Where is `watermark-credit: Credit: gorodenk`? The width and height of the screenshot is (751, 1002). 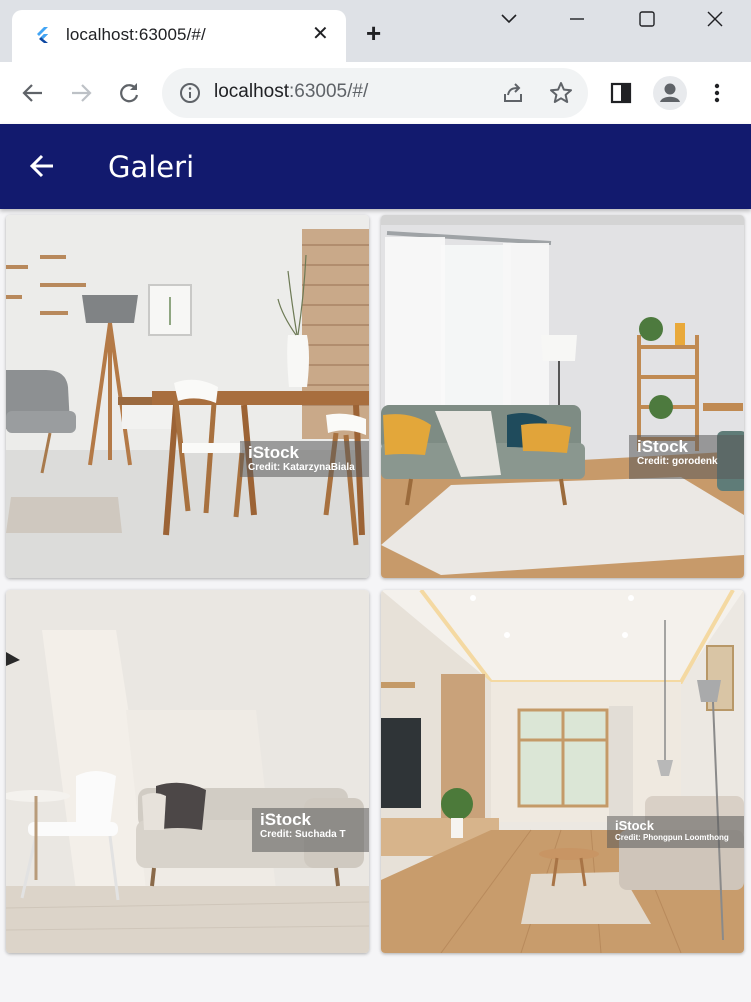 watermark-credit: Credit: gorodenk is located at coordinates (677, 461).